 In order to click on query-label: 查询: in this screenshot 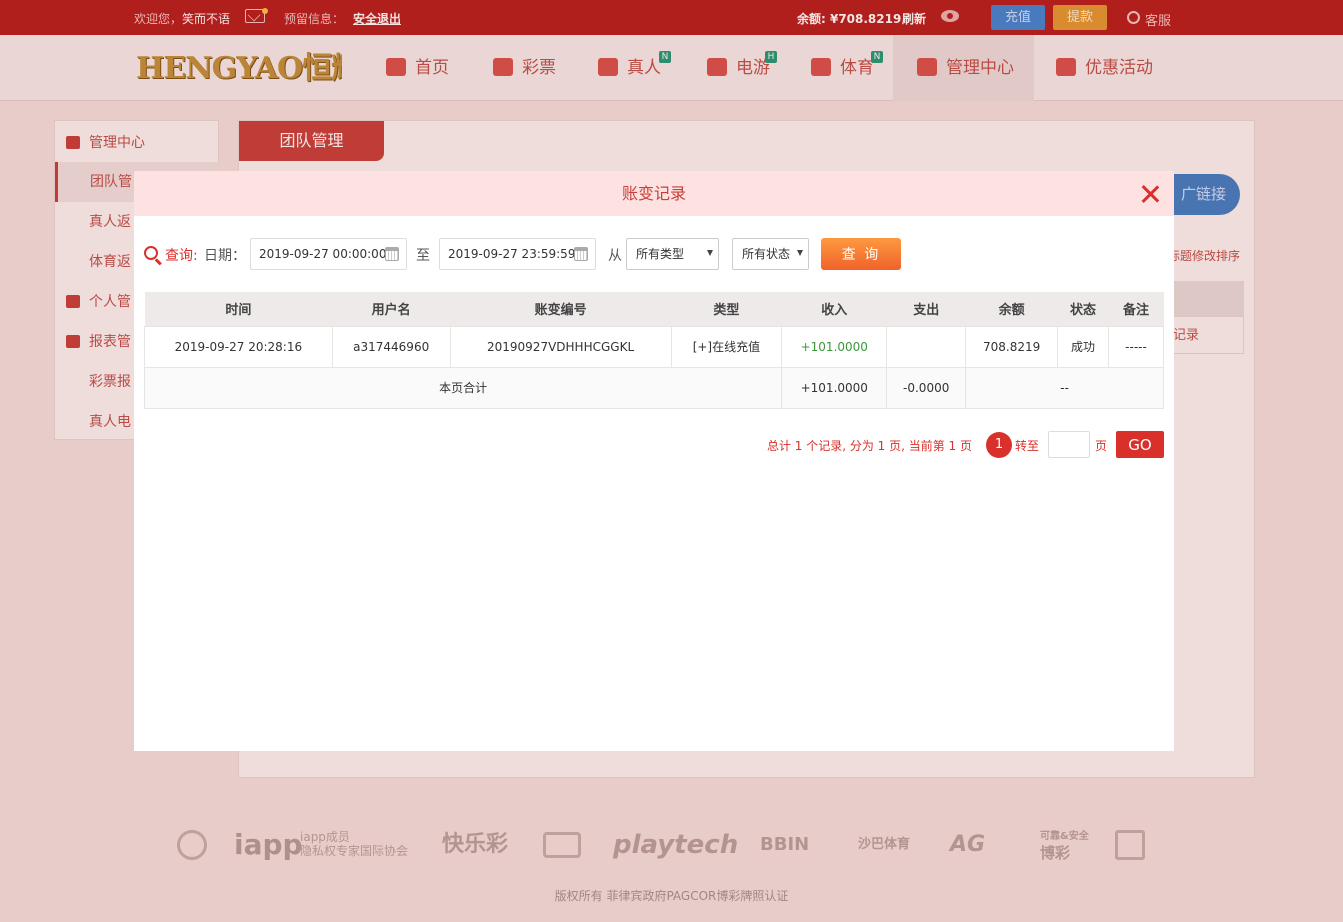, I will do `click(181, 256)`.